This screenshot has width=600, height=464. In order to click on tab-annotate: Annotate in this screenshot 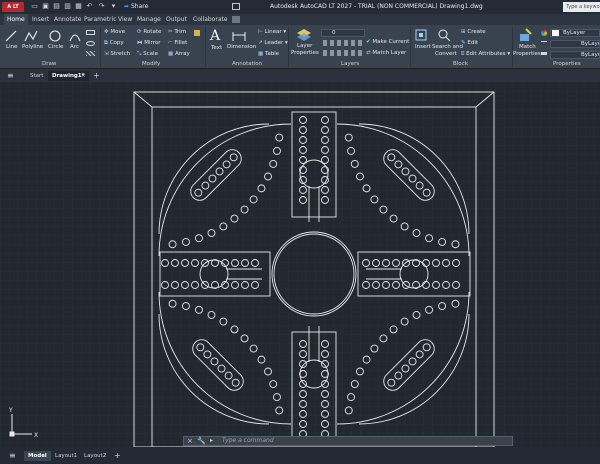, I will do `click(67, 19)`.